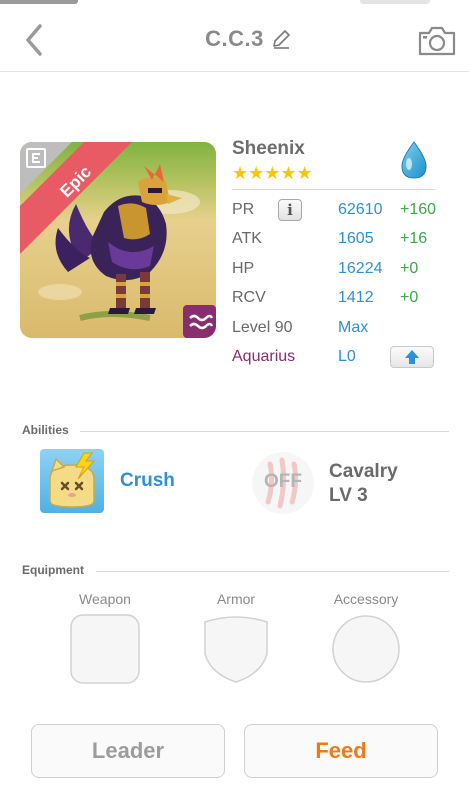 This screenshot has width=469, height=800. I want to click on skill-name-line2: LV 3, so click(348, 495).